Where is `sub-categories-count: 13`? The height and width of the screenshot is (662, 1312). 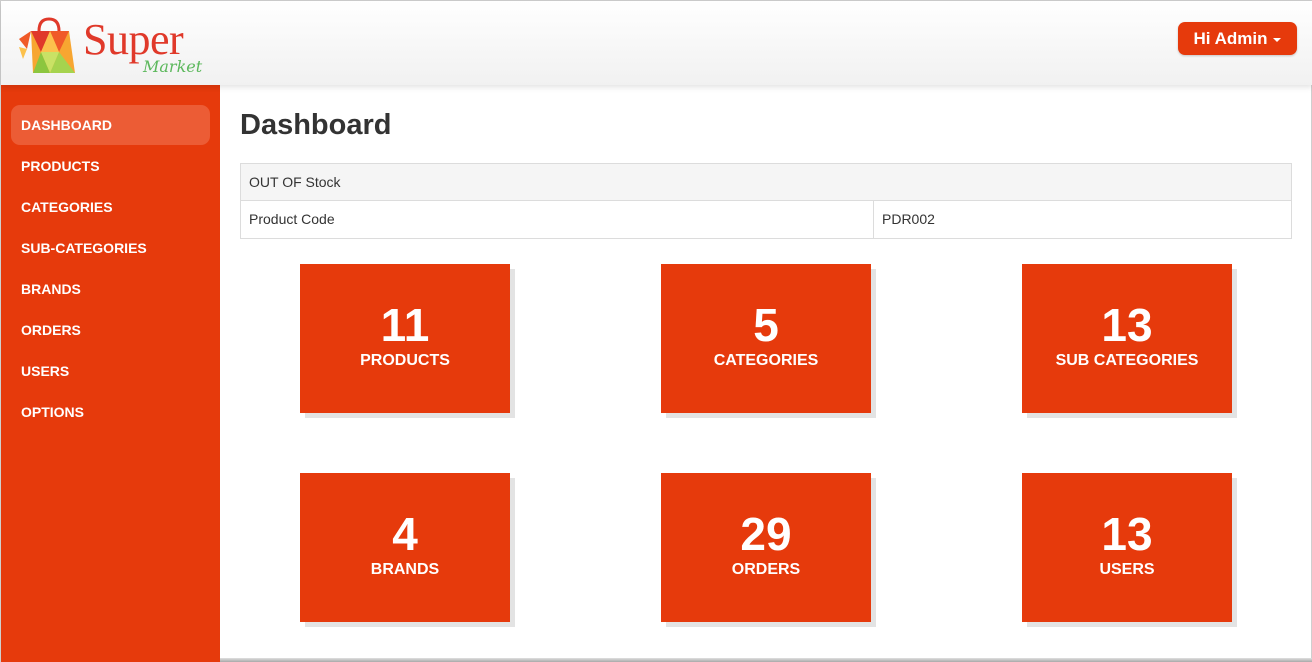 sub-categories-count: 13 is located at coordinates (1127, 325).